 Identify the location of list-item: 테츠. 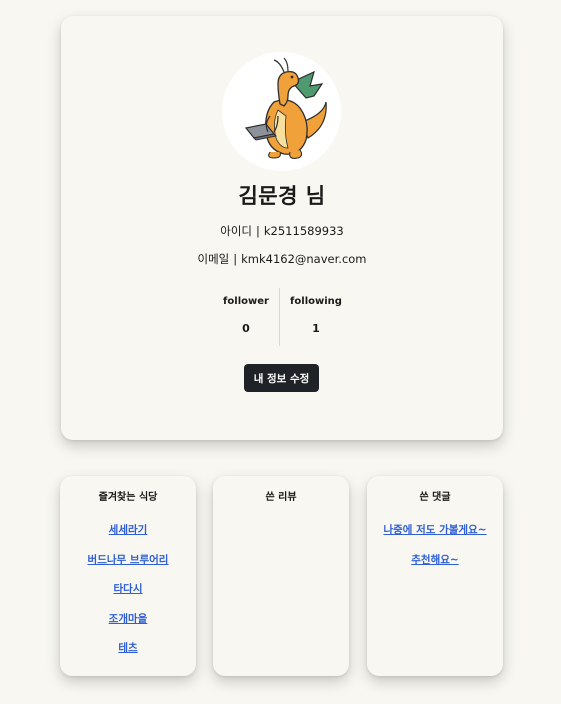
(128, 654).